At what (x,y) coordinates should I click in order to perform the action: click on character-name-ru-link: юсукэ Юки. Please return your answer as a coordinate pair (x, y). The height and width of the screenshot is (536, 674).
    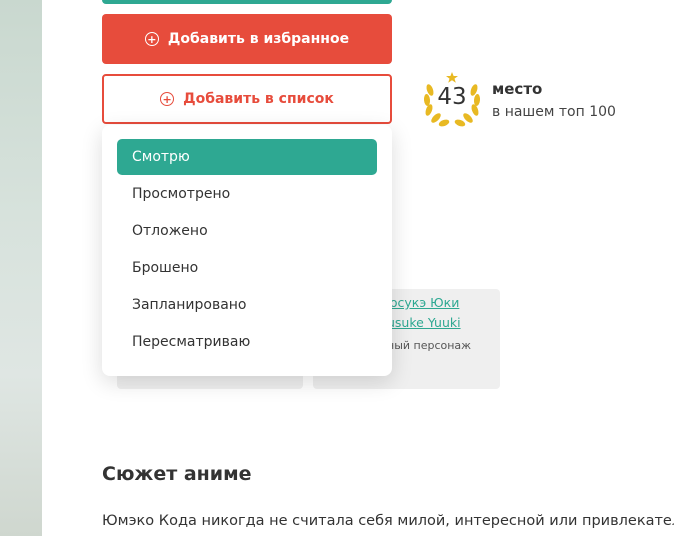
    Looking at the image, I should click on (423, 302).